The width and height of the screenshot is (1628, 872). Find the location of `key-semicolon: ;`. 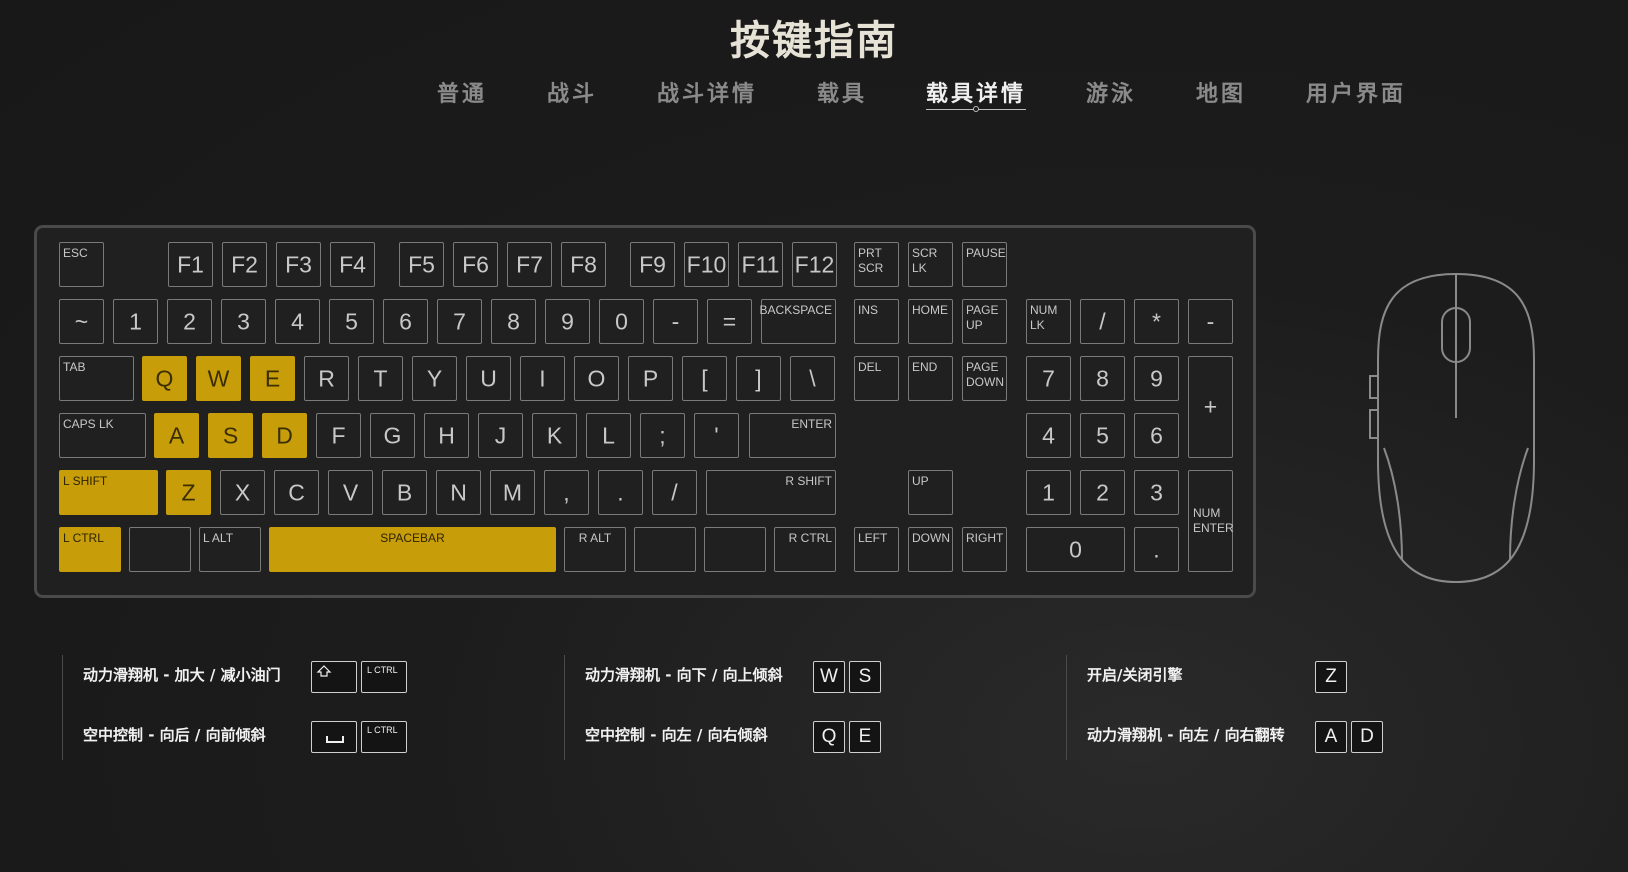

key-semicolon: ; is located at coordinates (662, 435).